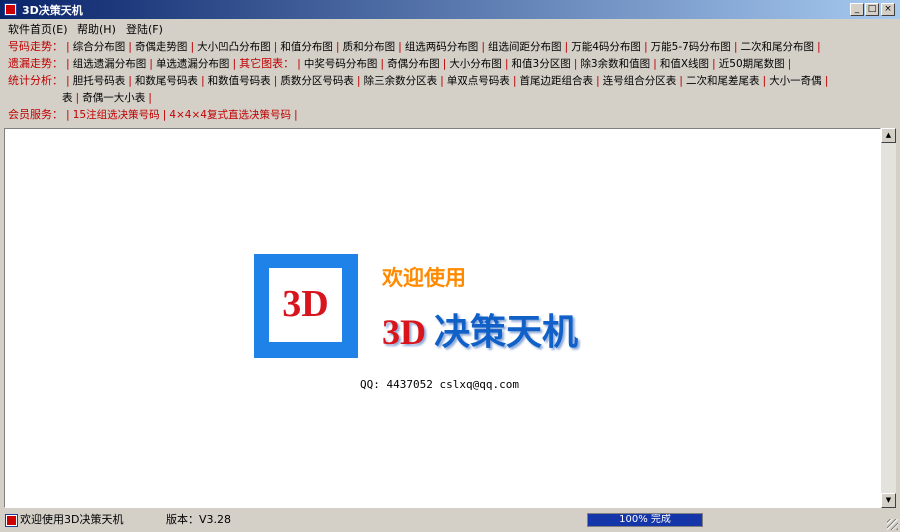 The width and height of the screenshot is (900, 532). I want to click on nav-link: 和数尾号码表, so click(166, 81).